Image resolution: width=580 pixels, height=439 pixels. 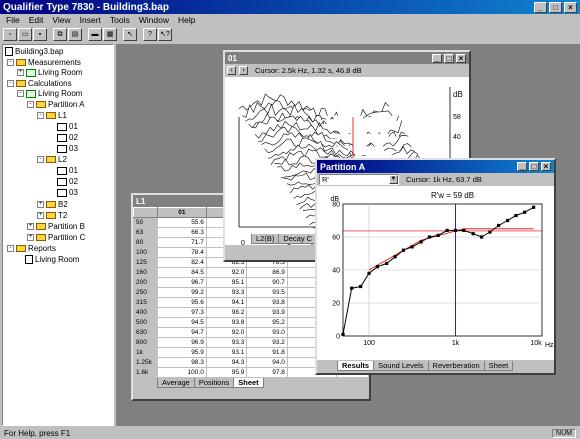 What do you see at coordinates (145, 272) in the screenshot?
I see `row-header: 160` at bounding box center [145, 272].